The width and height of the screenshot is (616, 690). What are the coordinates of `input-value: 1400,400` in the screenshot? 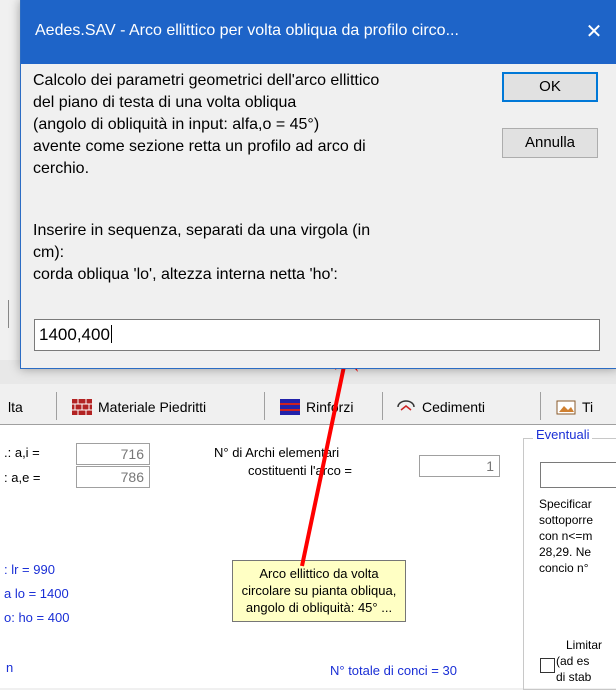 It's located at (74, 334).